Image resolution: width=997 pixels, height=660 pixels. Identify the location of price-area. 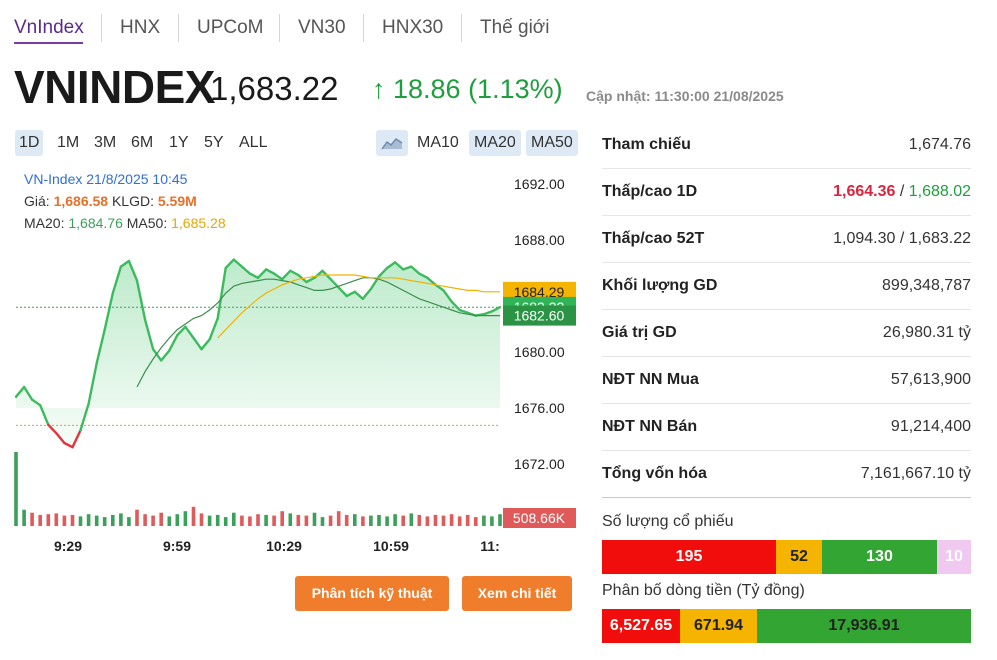
(258, 353).